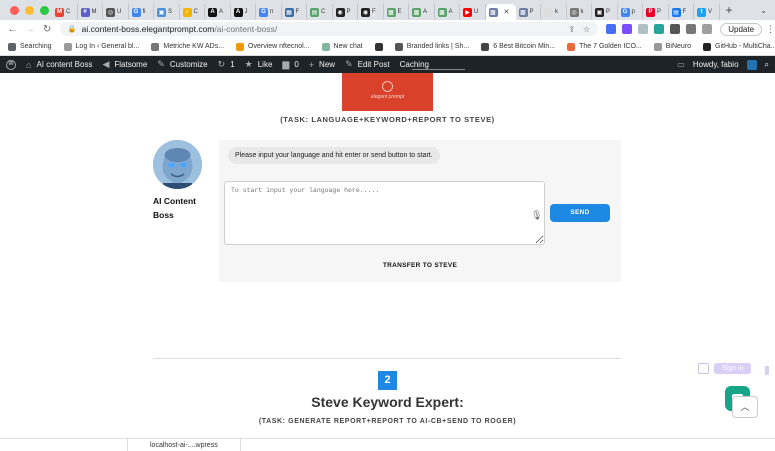  I want to click on scroll-to-top-button: ︿, so click(745, 407).